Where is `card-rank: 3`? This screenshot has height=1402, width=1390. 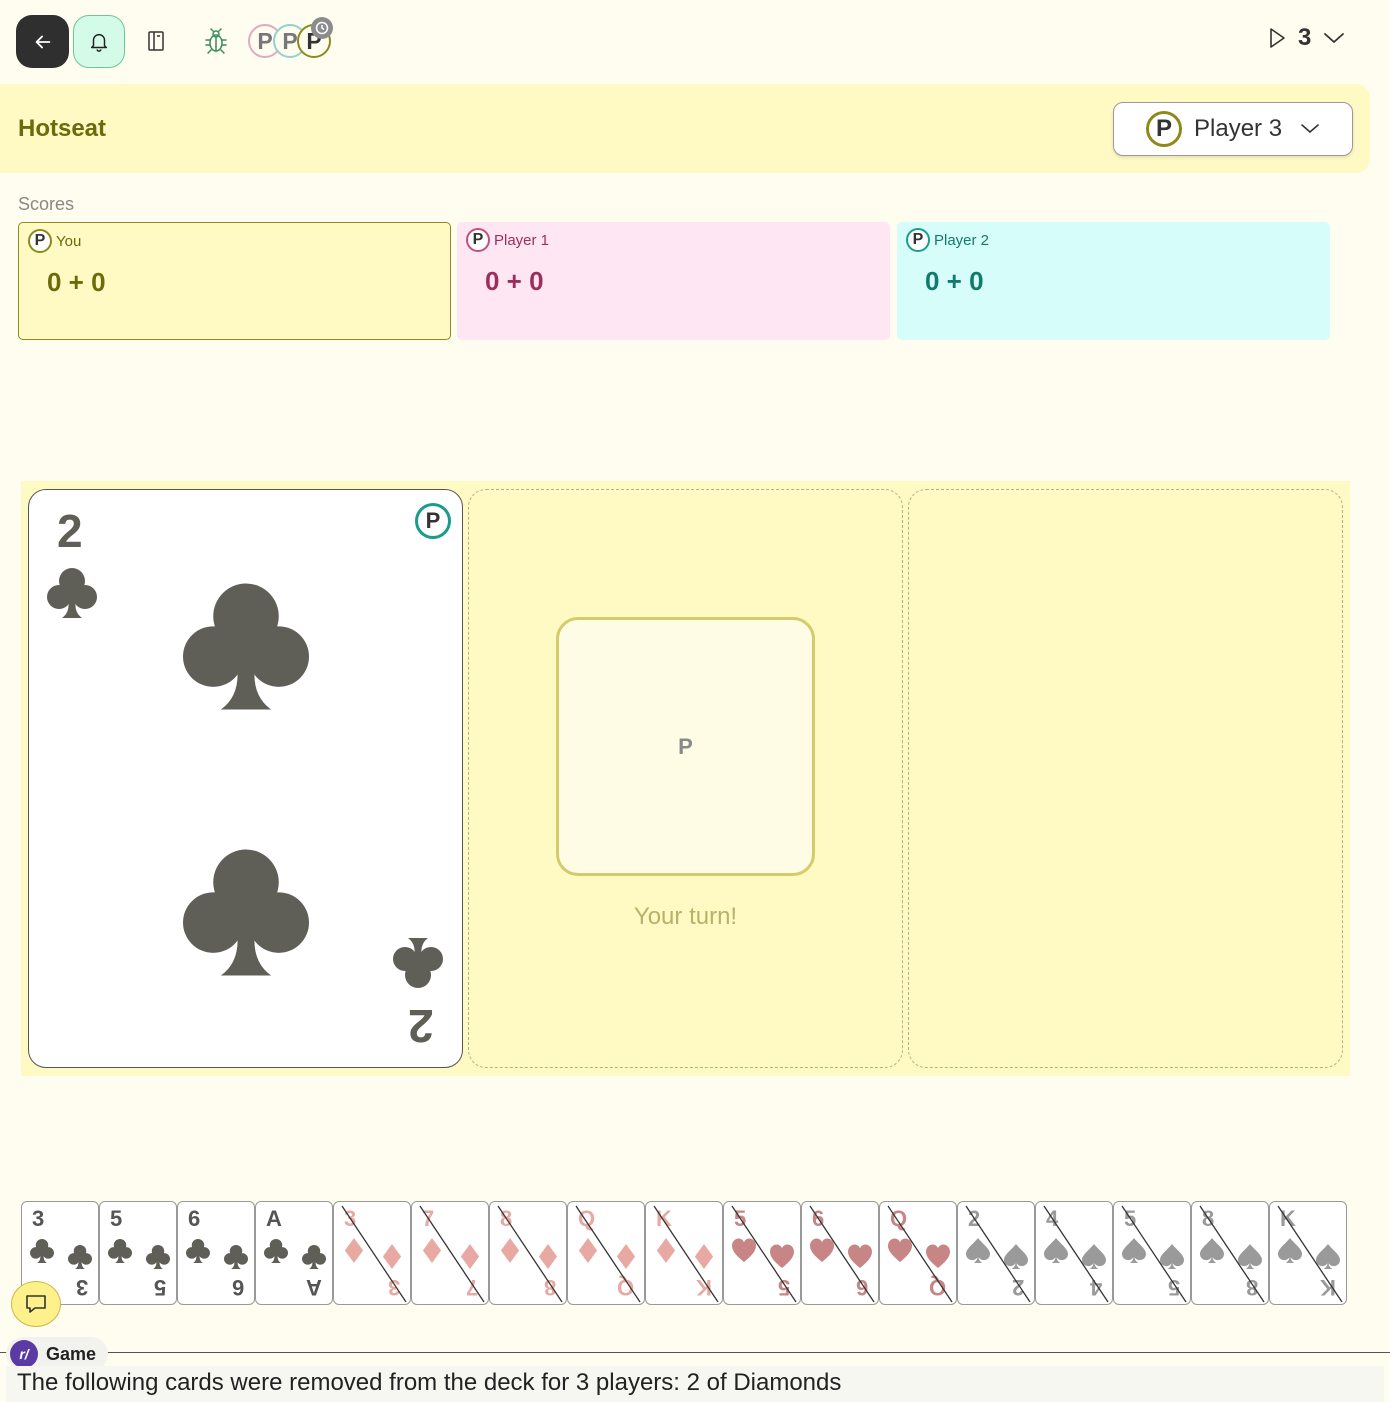 card-rank: 3 is located at coordinates (38, 1218).